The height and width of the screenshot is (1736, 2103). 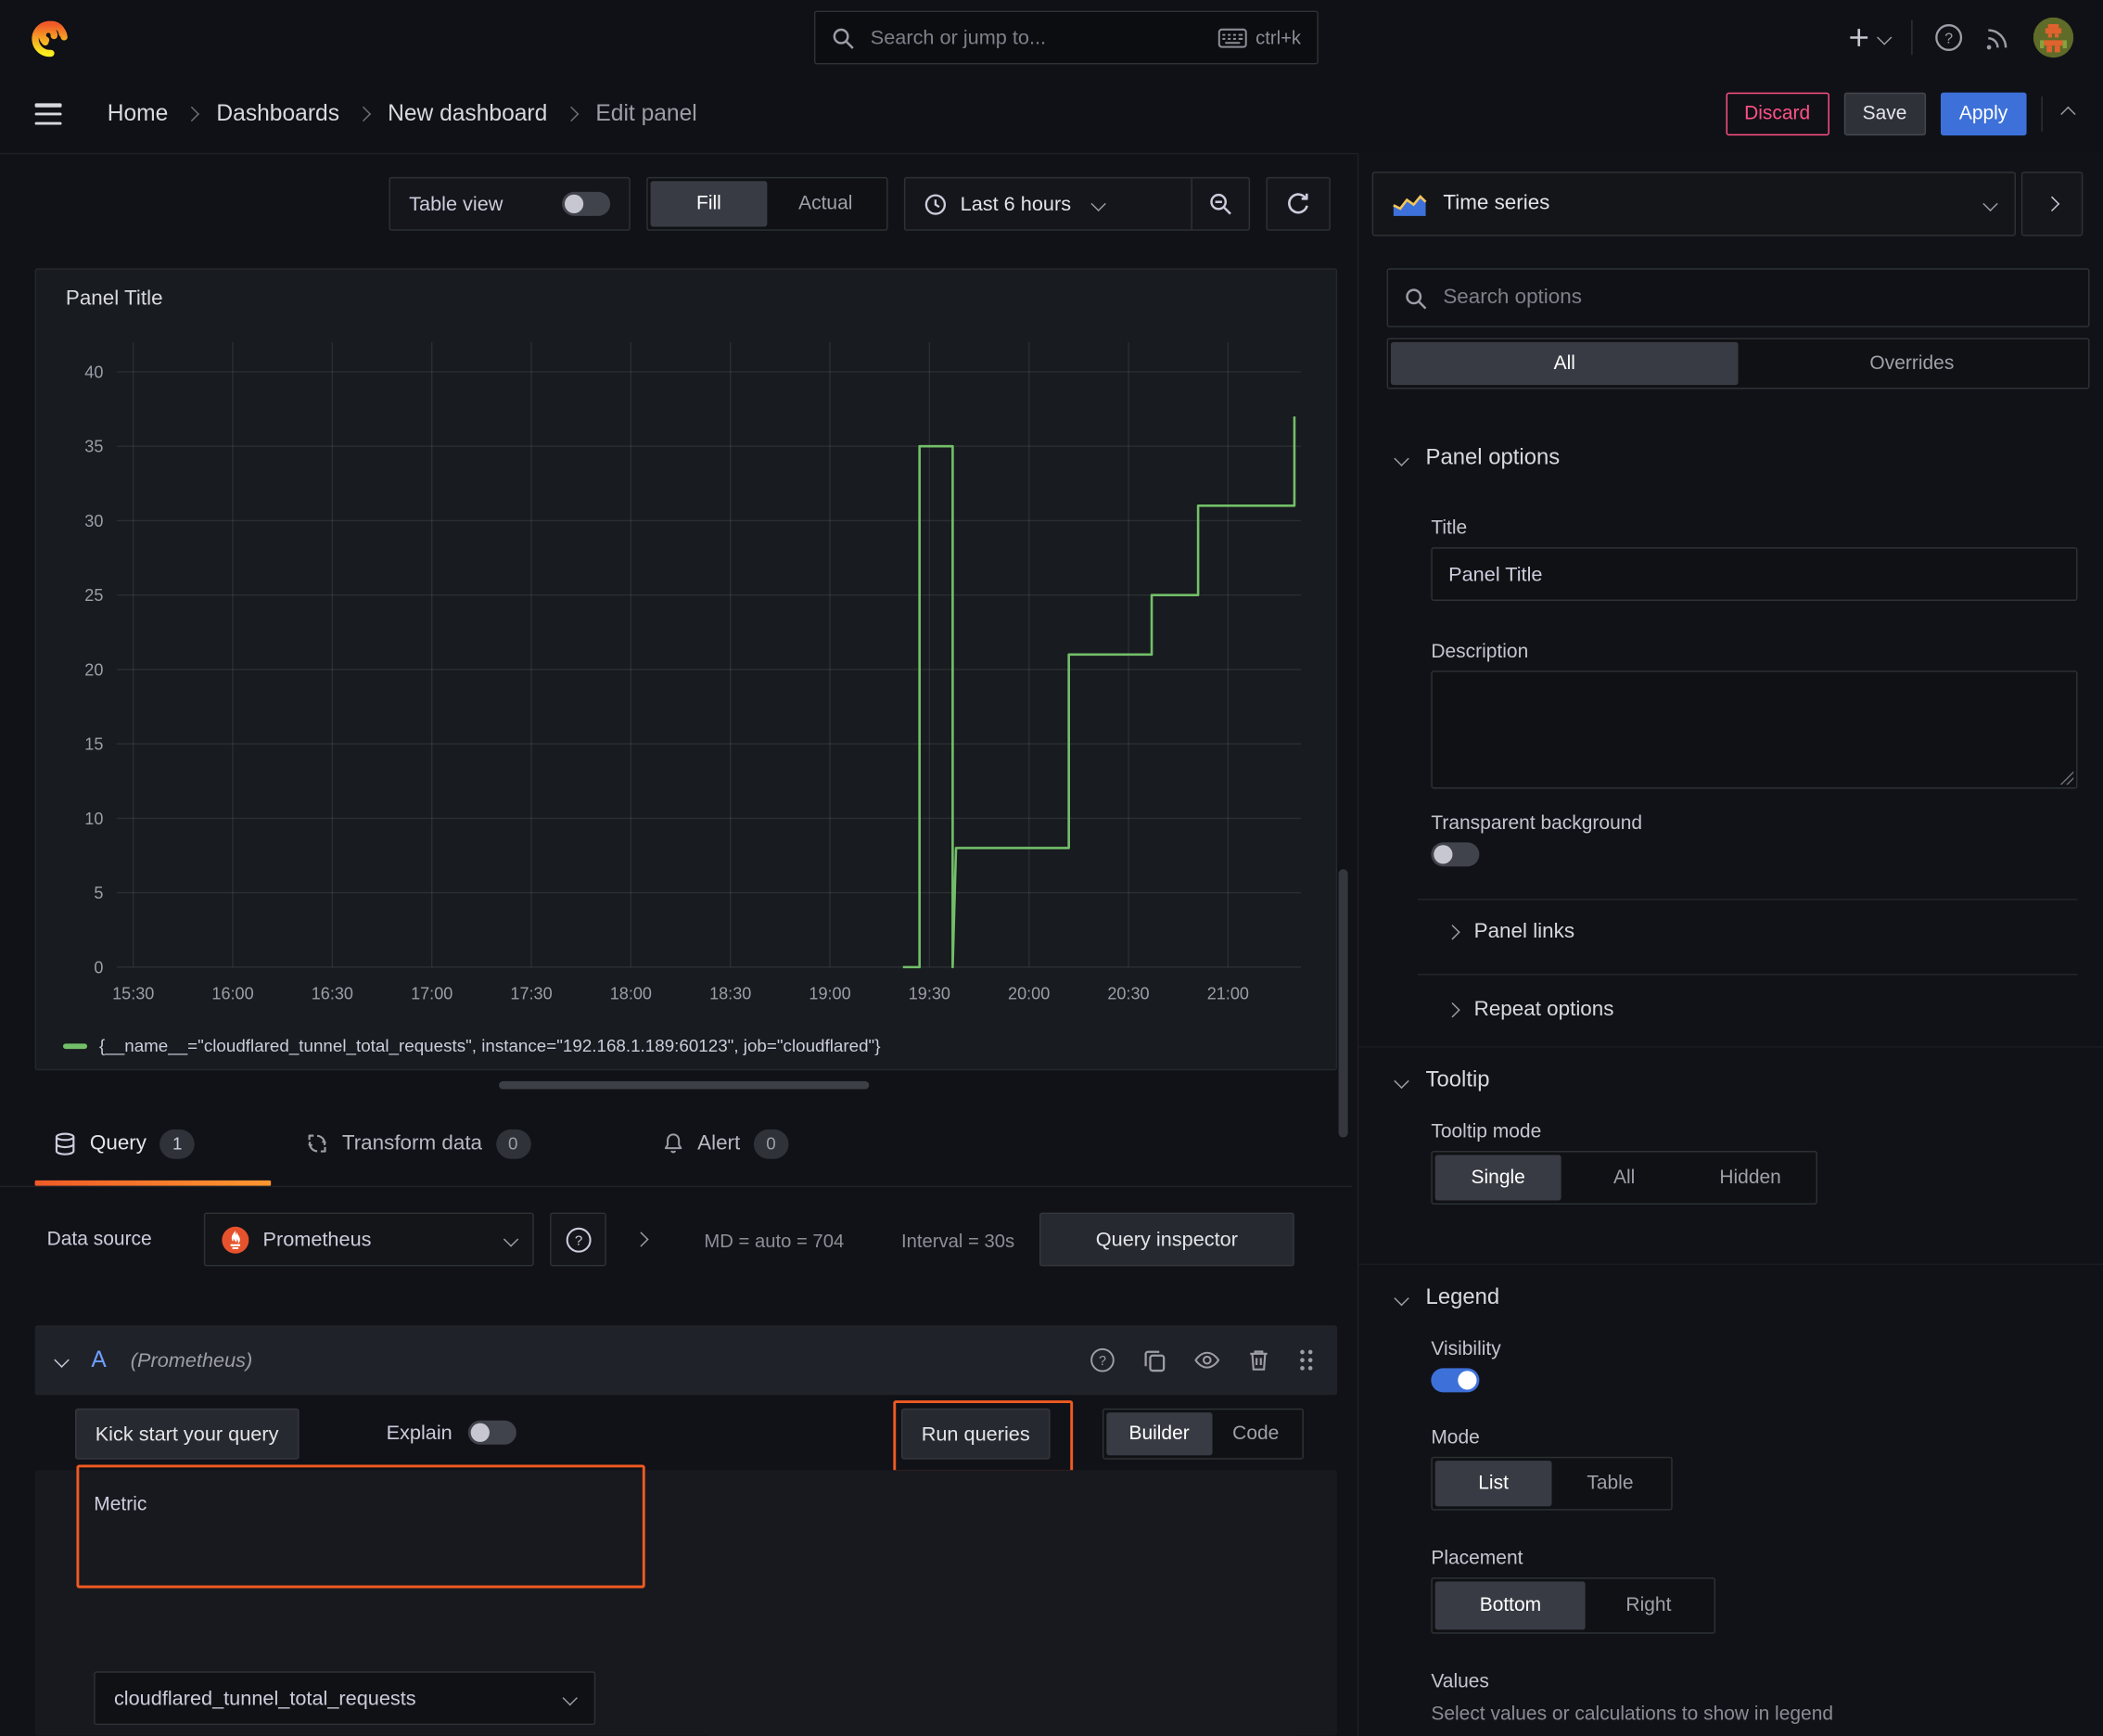 What do you see at coordinates (1610, 1484) in the screenshot?
I see `legend-table-option: Table` at bounding box center [1610, 1484].